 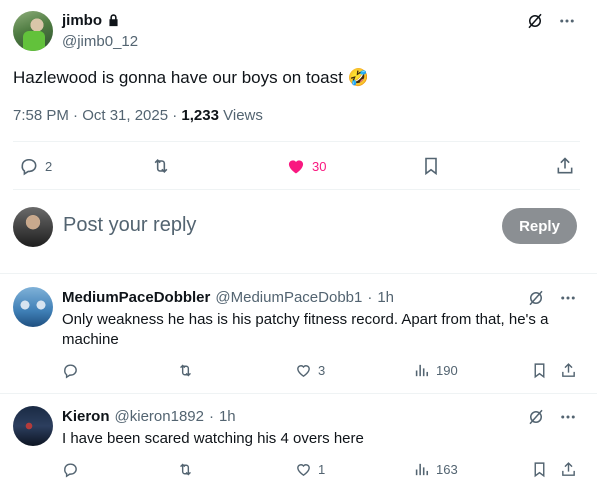 I want to click on reply-button: 2, so click(x=35, y=166).